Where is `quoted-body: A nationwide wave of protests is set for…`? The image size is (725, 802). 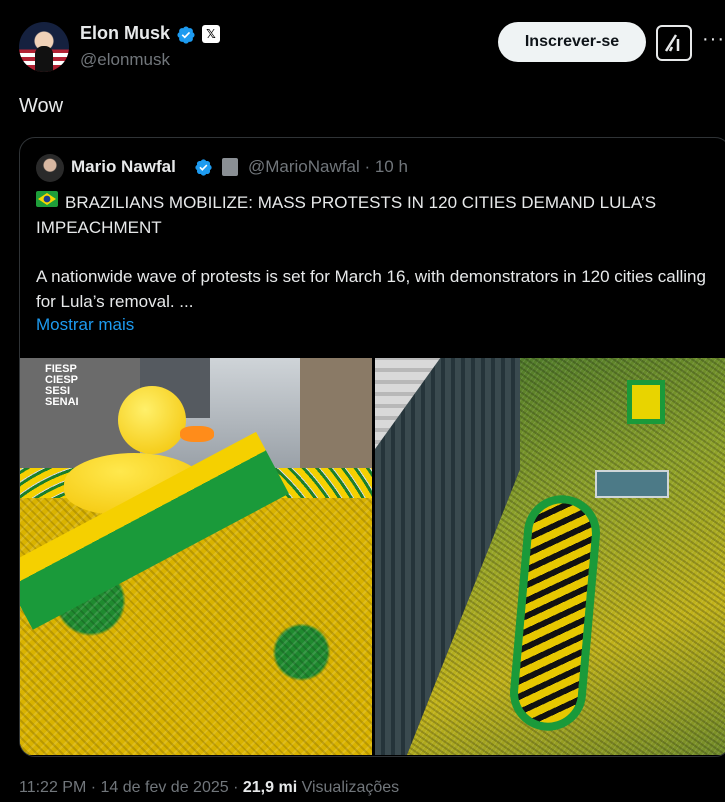
quoted-body: A nationwide wave of protests is set for… is located at coordinates (371, 289).